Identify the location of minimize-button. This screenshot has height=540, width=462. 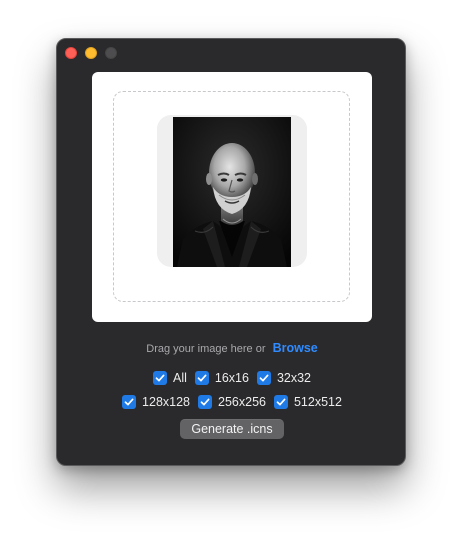
(91, 53).